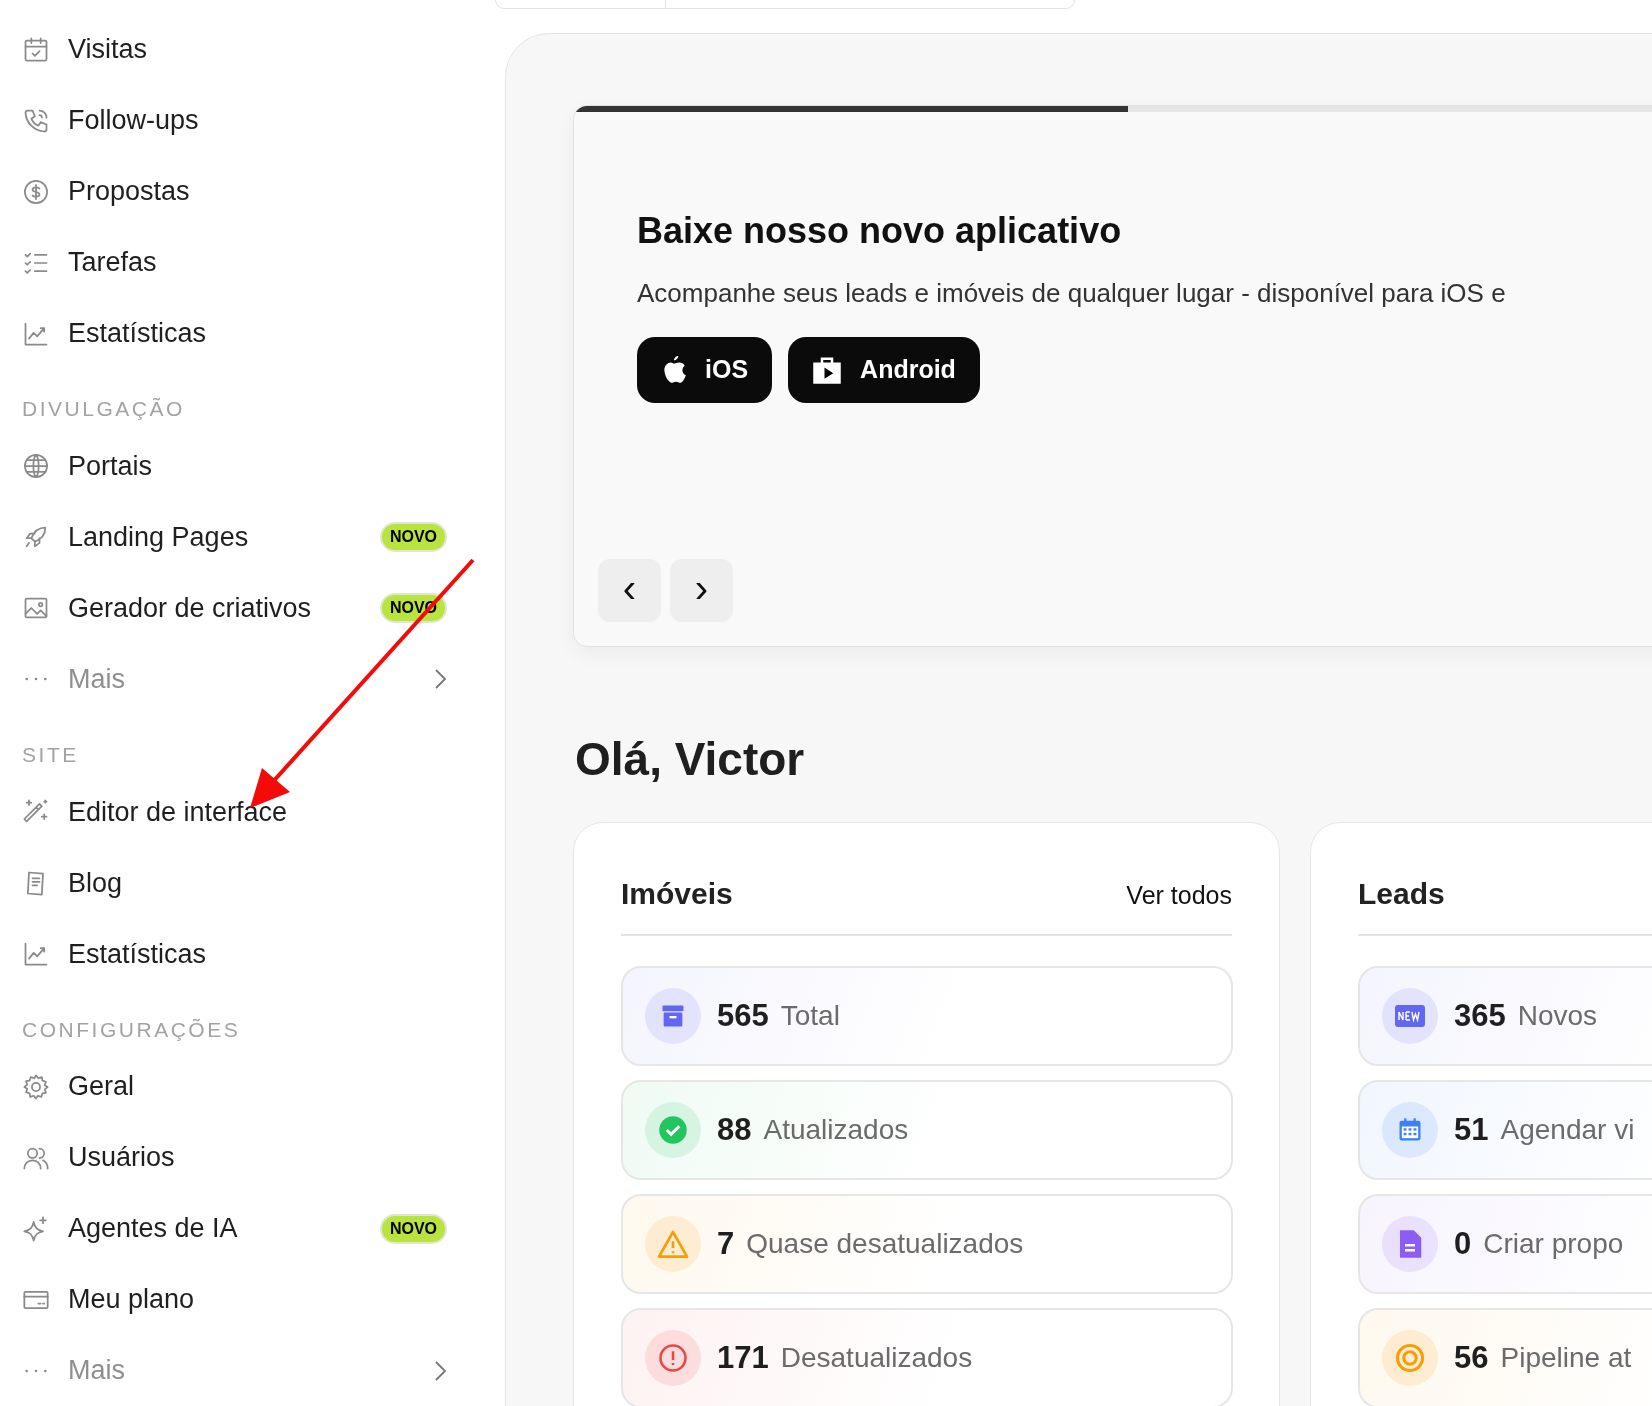  What do you see at coordinates (885, 1244) in the screenshot?
I see `stat-label: Quase desatualizados` at bounding box center [885, 1244].